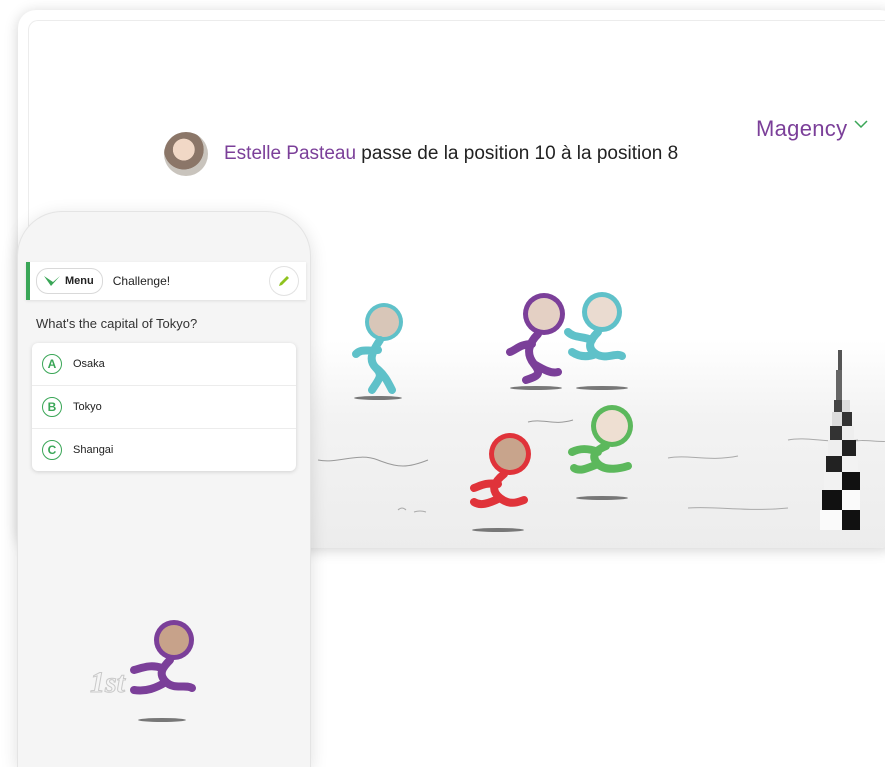 Image resolution: width=885 pixels, height=767 pixels. Describe the element at coordinates (164, 450) in the screenshot. I see `answer-option-c: C Shangai` at that location.